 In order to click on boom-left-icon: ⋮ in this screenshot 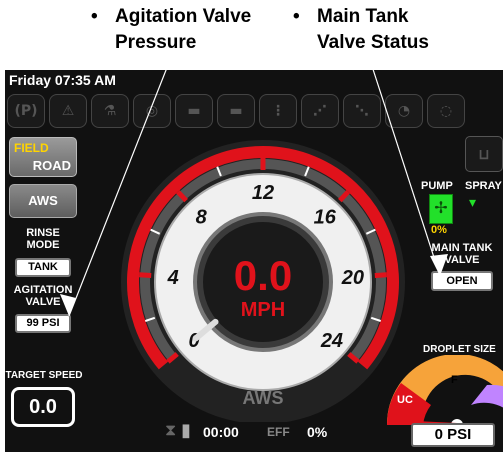, I will do `click(278, 111)`.